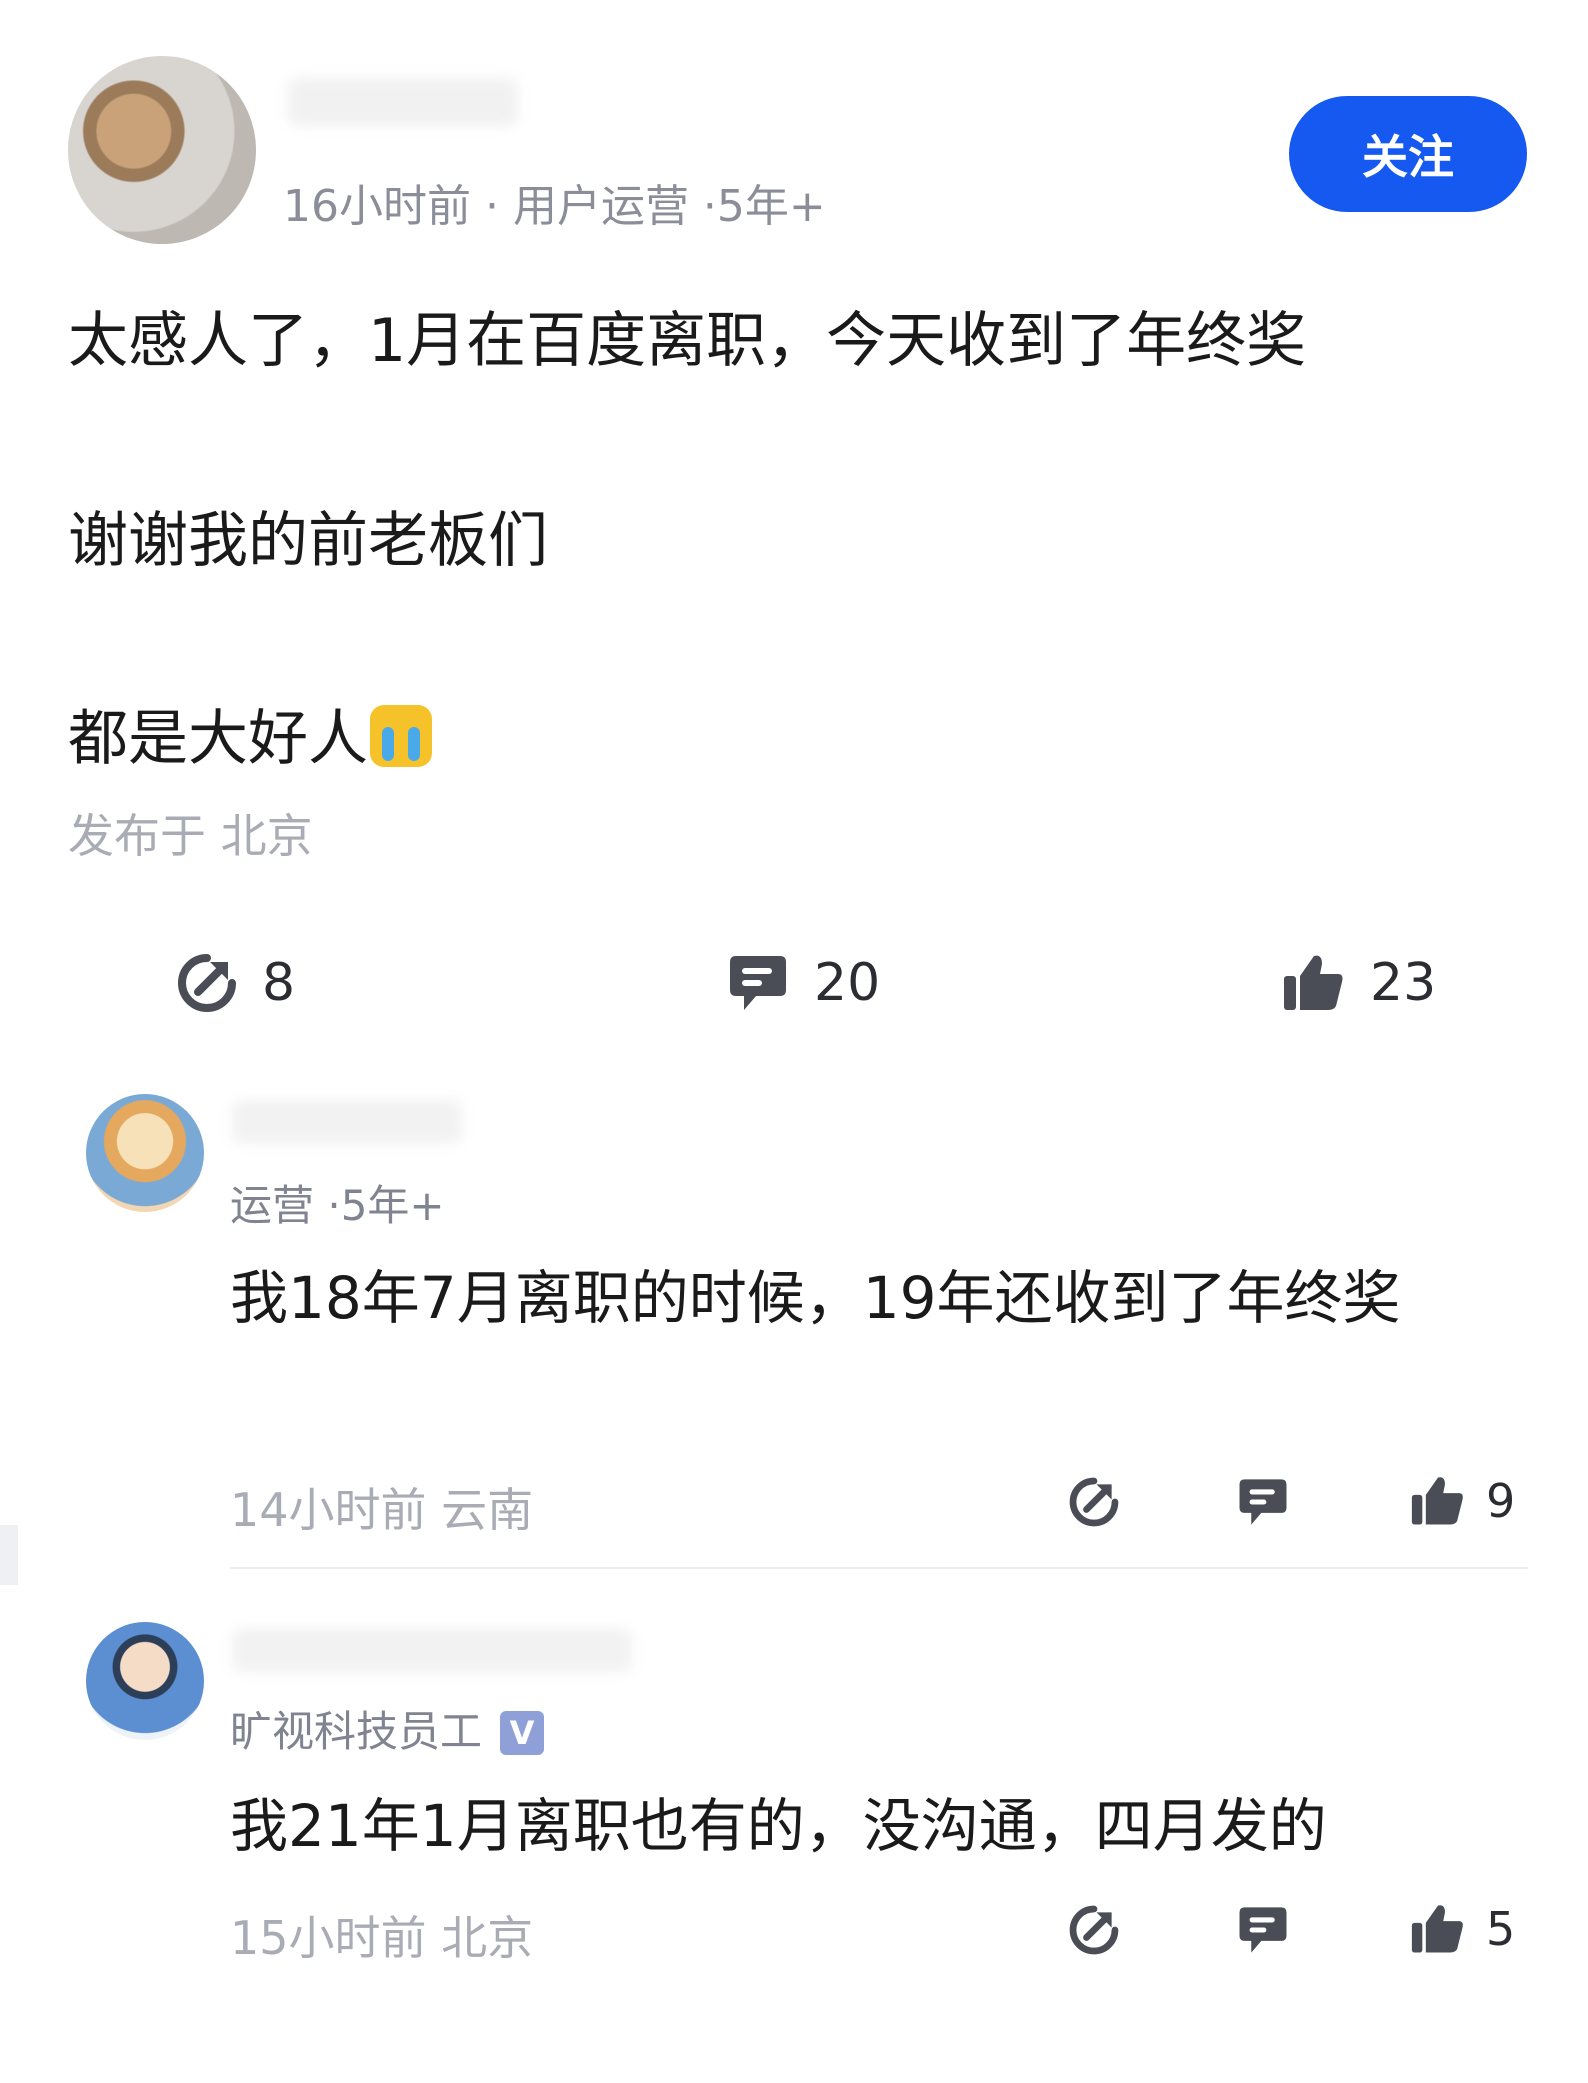  Describe the element at coordinates (1408, 154) in the screenshot. I see `follow-button: 关注` at that location.